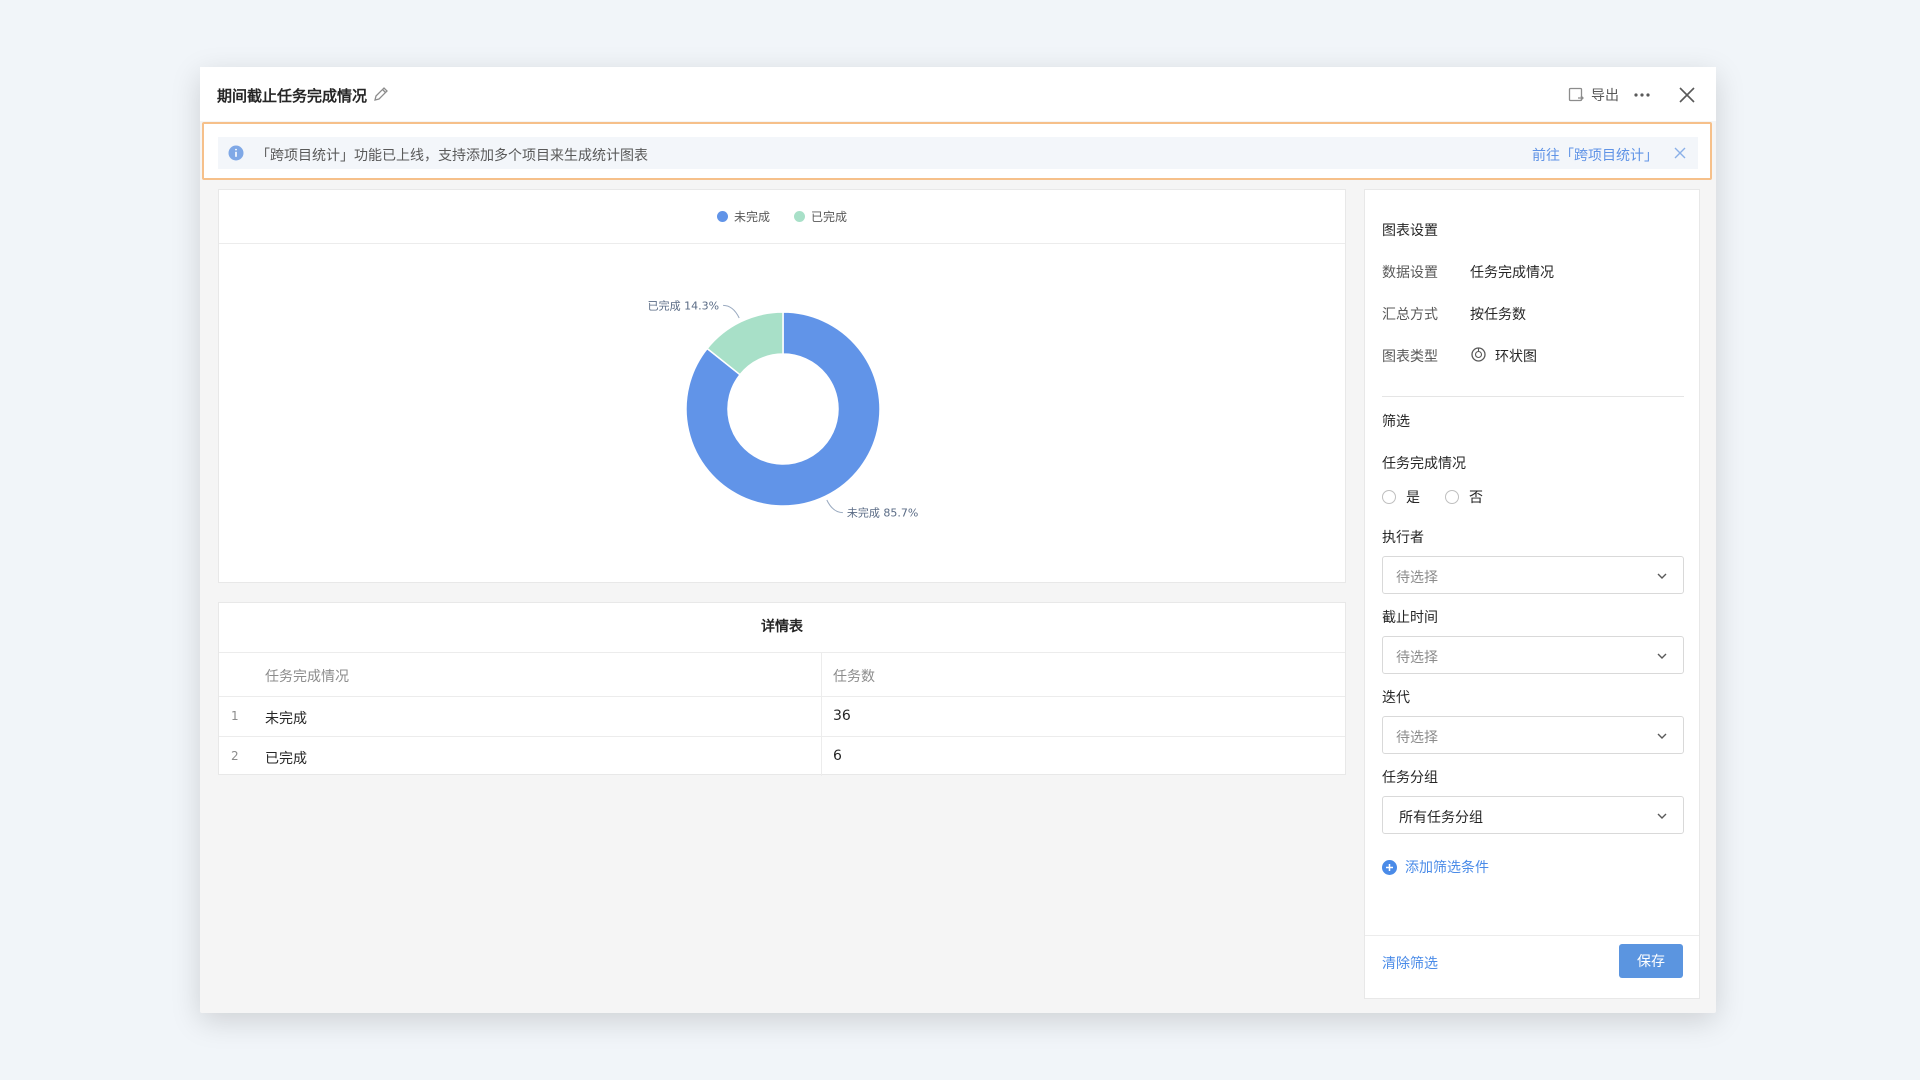 Image resolution: width=1920 pixels, height=1080 pixels. What do you see at coordinates (1441, 818) in the screenshot?
I see `task-group-select-value: 所有任务分组` at bounding box center [1441, 818].